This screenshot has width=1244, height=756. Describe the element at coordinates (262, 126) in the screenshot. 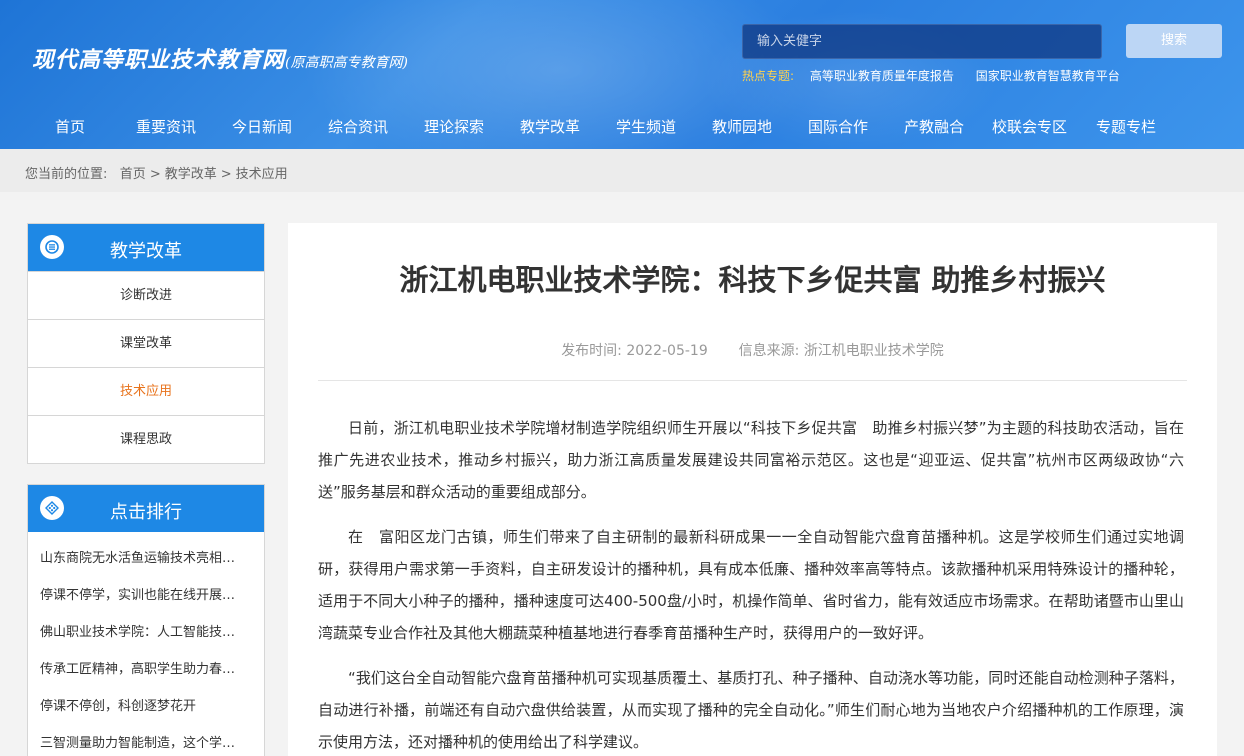

I see `nav-item-today-news: 今日新闻` at that location.